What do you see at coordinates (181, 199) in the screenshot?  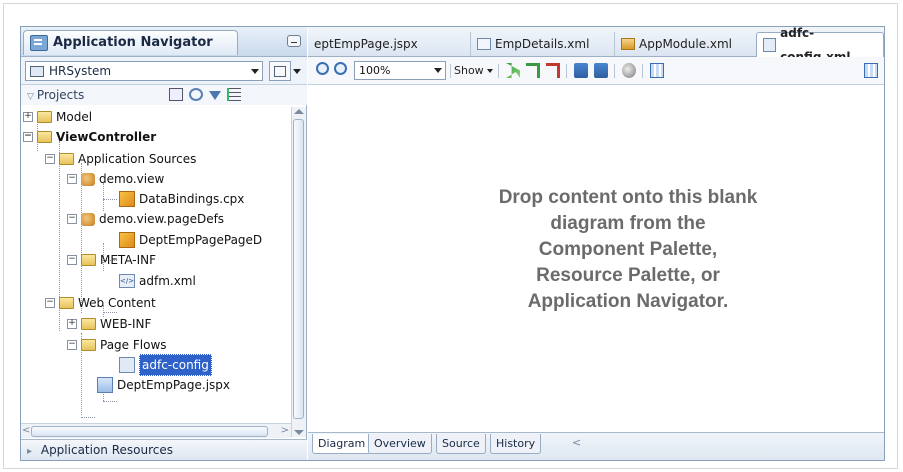 I see `tree-item-databindings: DataBindings.cpx` at bounding box center [181, 199].